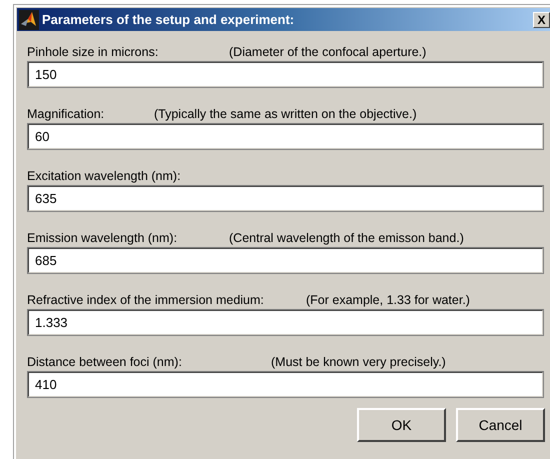 This screenshot has width=550, height=459. What do you see at coordinates (327, 52) in the screenshot?
I see `field-hint: (Diameter of the confocal aperture.)` at bounding box center [327, 52].